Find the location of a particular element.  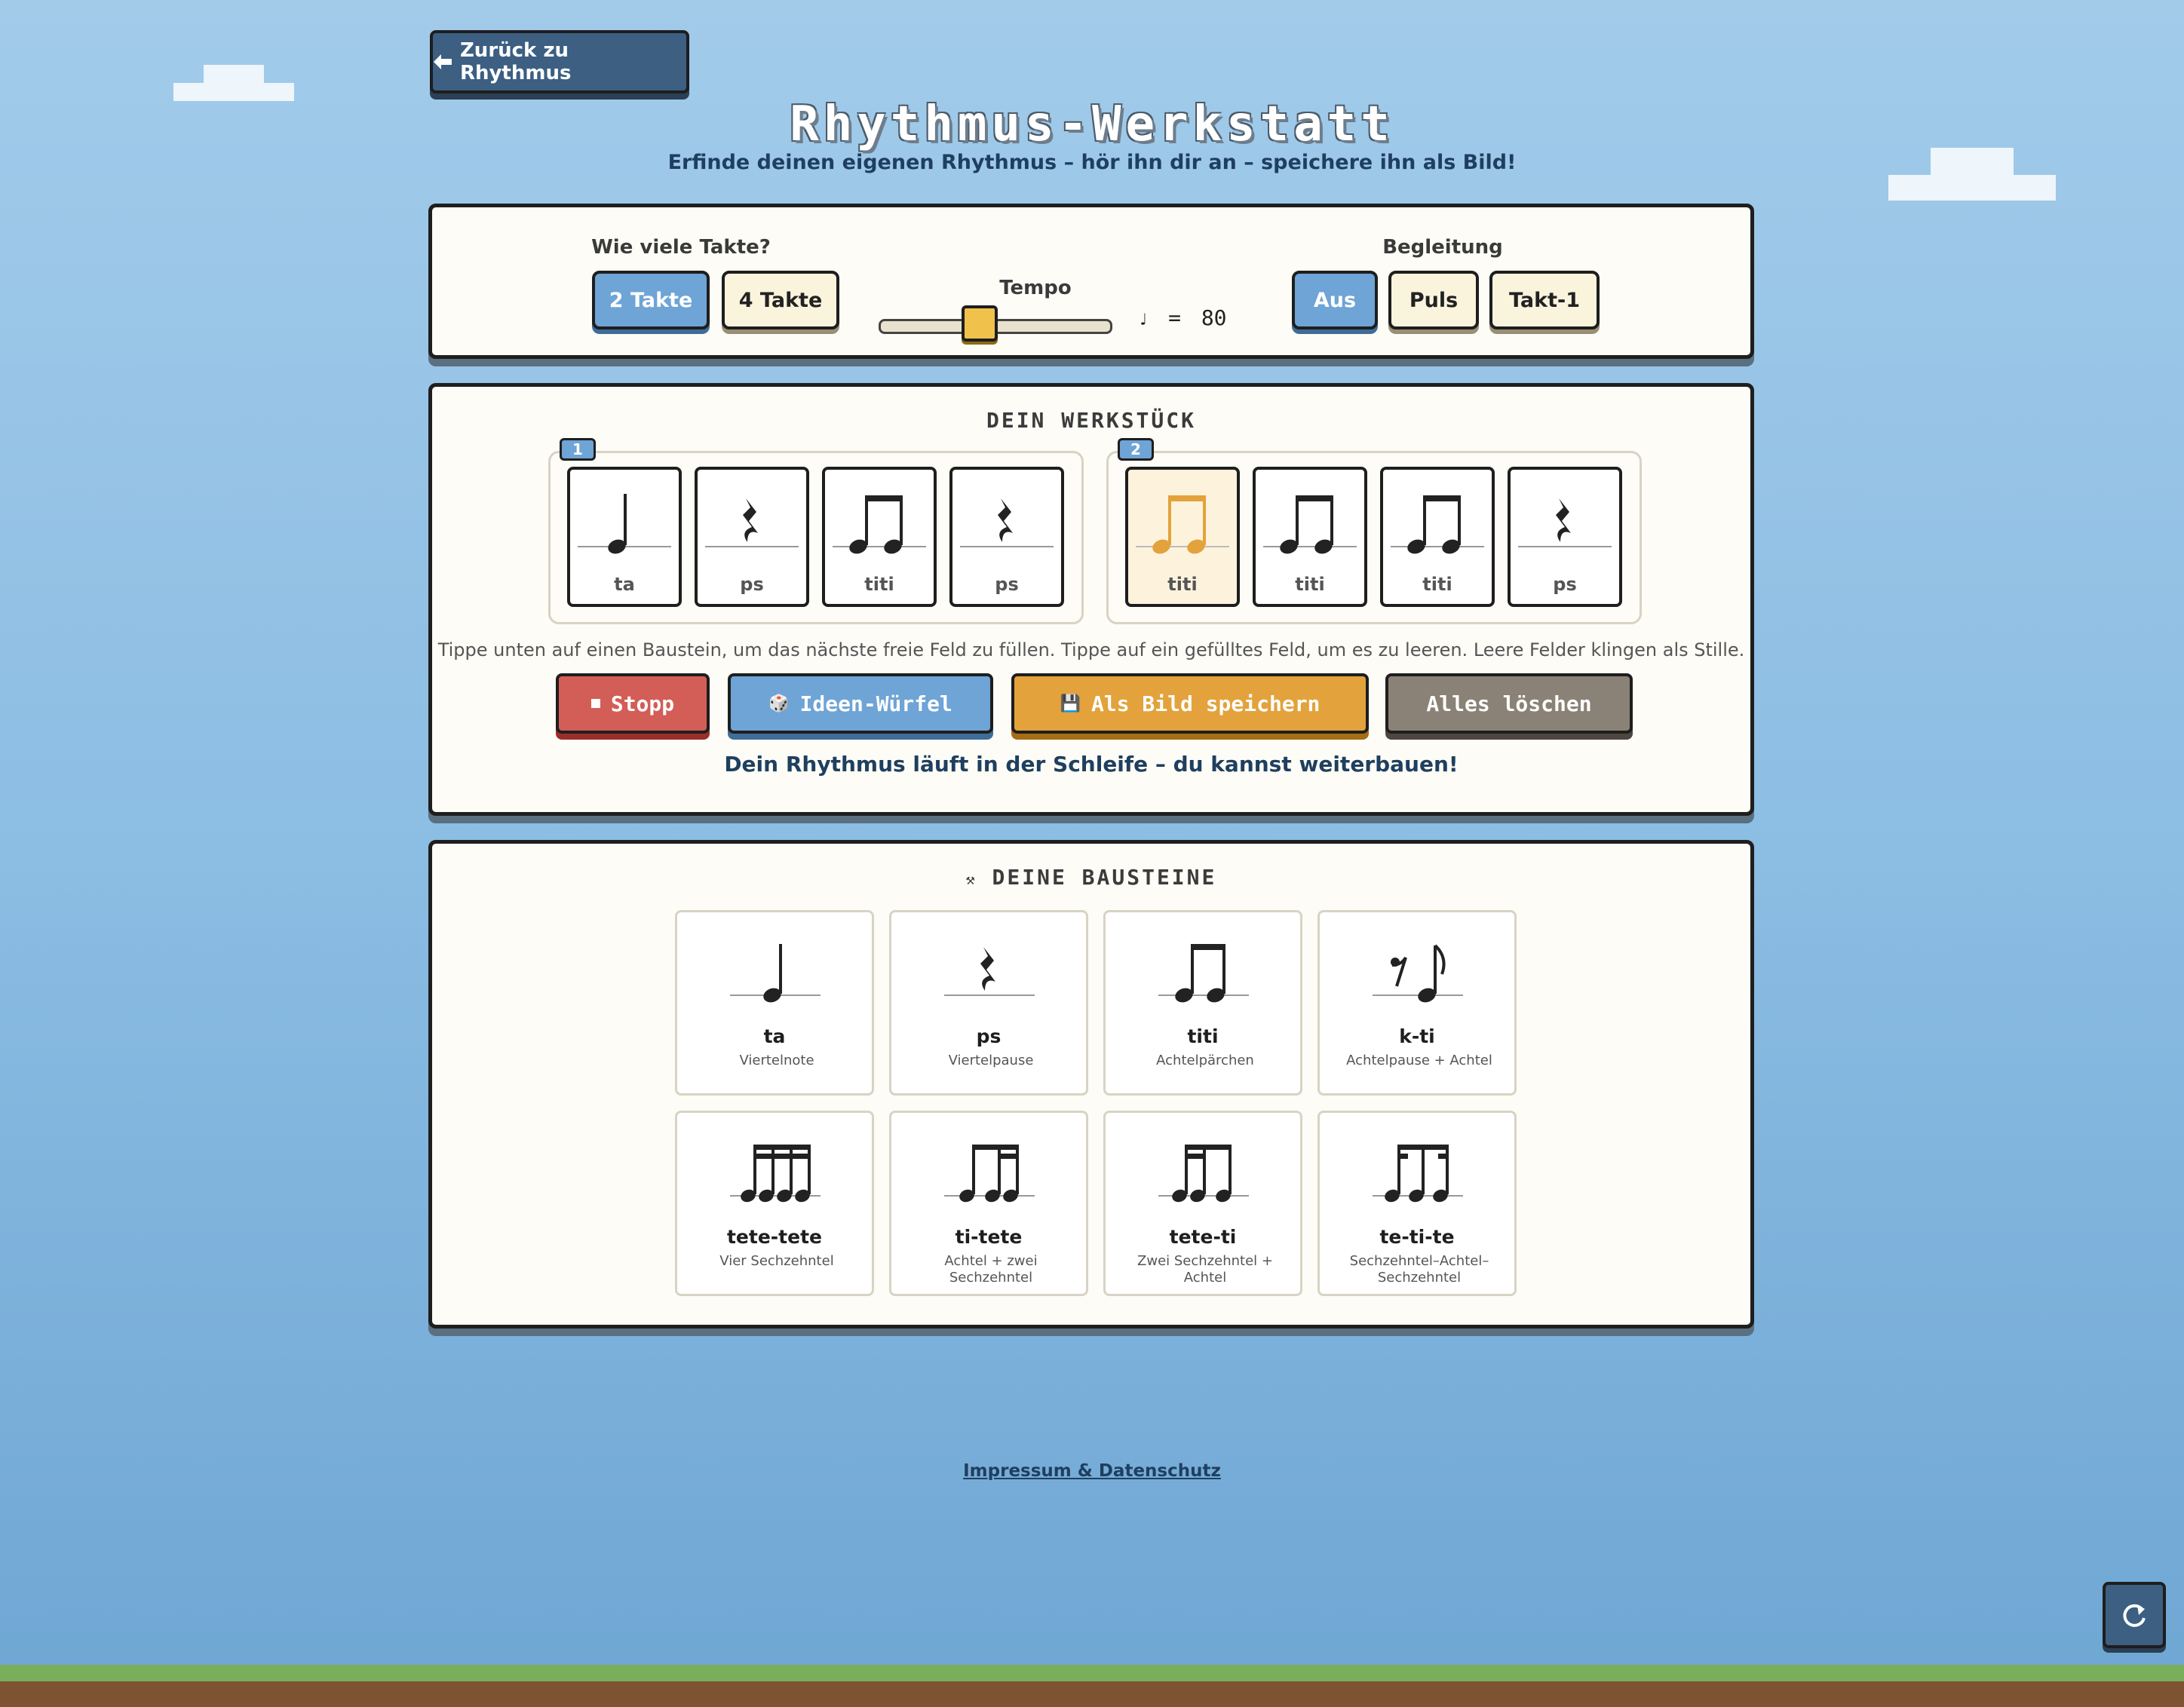

impressum-link: Impressum & Datenschutz is located at coordinates (1092, 1471).